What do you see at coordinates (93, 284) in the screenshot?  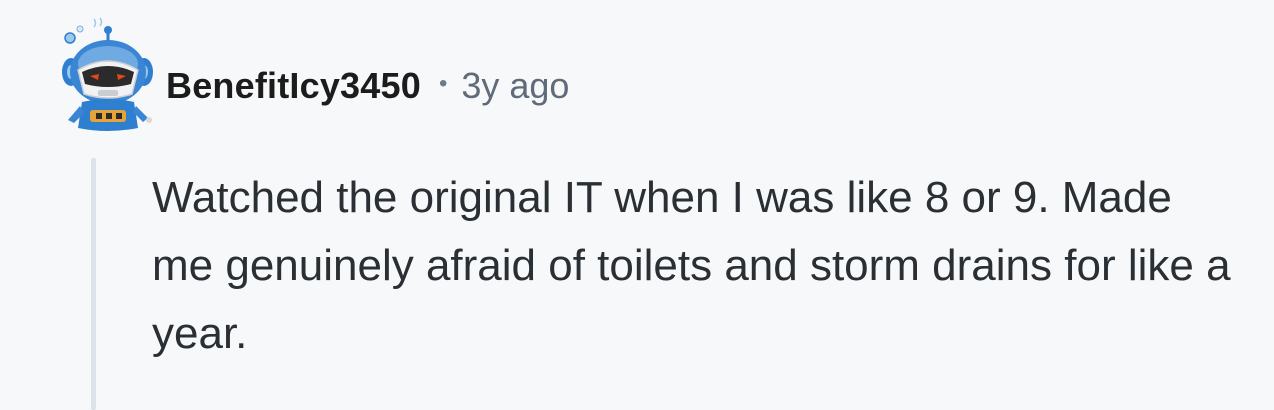 I see `thread-collapse-line` at bounding box center [93, 284].